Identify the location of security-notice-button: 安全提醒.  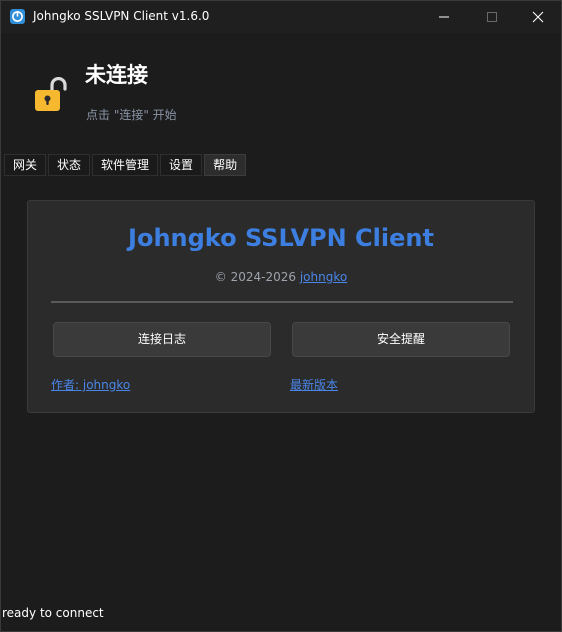
(401, 339).